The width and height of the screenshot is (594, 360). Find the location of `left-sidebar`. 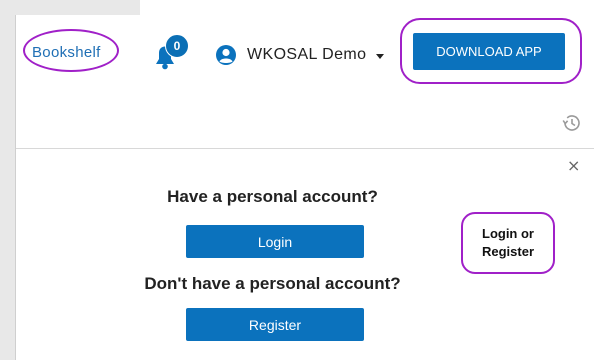

left-sidebar is located at coordinates (8, 180).